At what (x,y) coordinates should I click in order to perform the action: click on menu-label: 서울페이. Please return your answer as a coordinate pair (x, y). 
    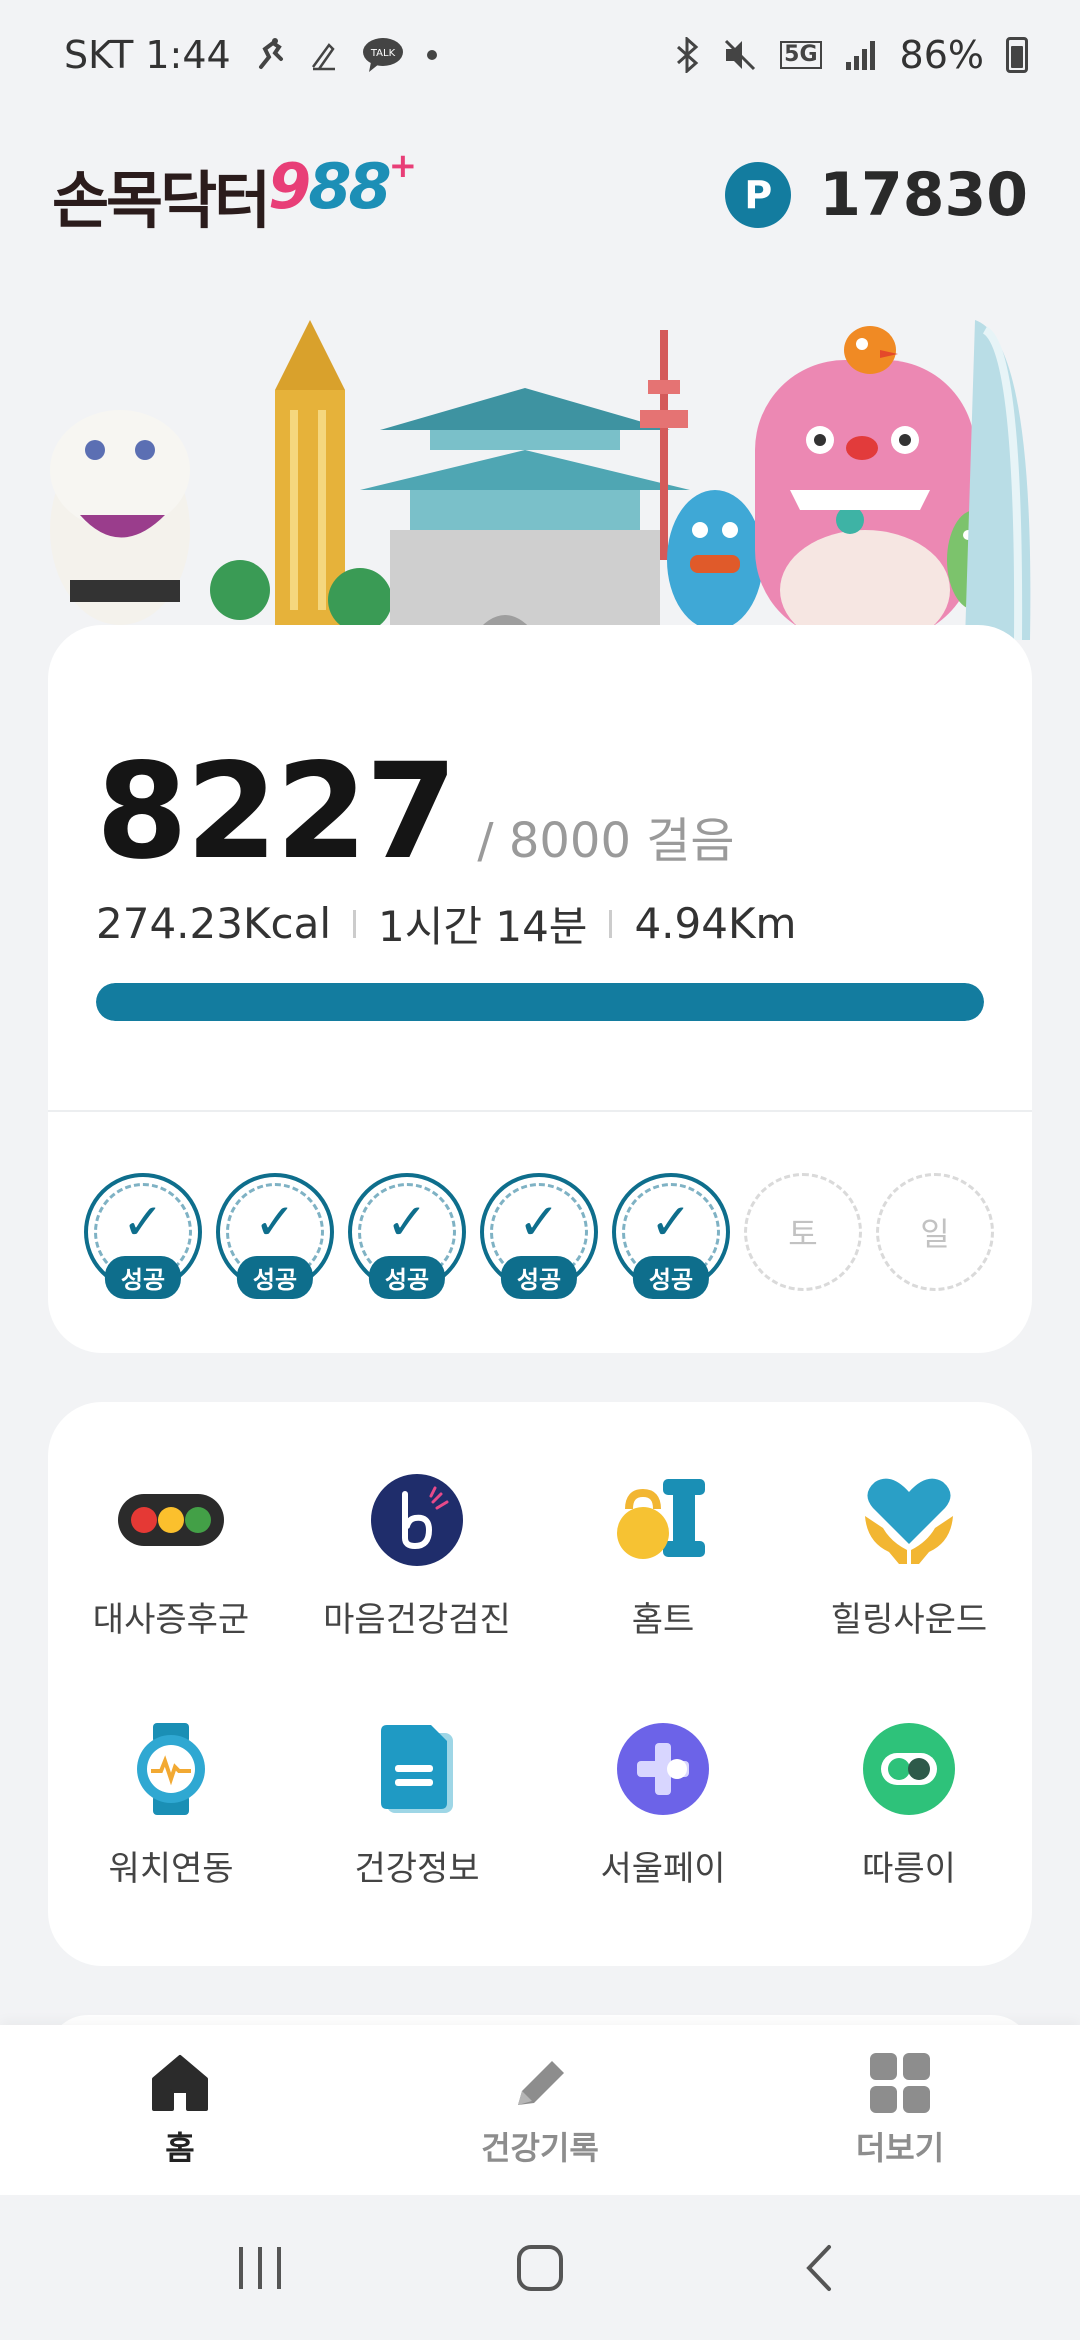
    Looking at the image, I should click on (663, 1869).